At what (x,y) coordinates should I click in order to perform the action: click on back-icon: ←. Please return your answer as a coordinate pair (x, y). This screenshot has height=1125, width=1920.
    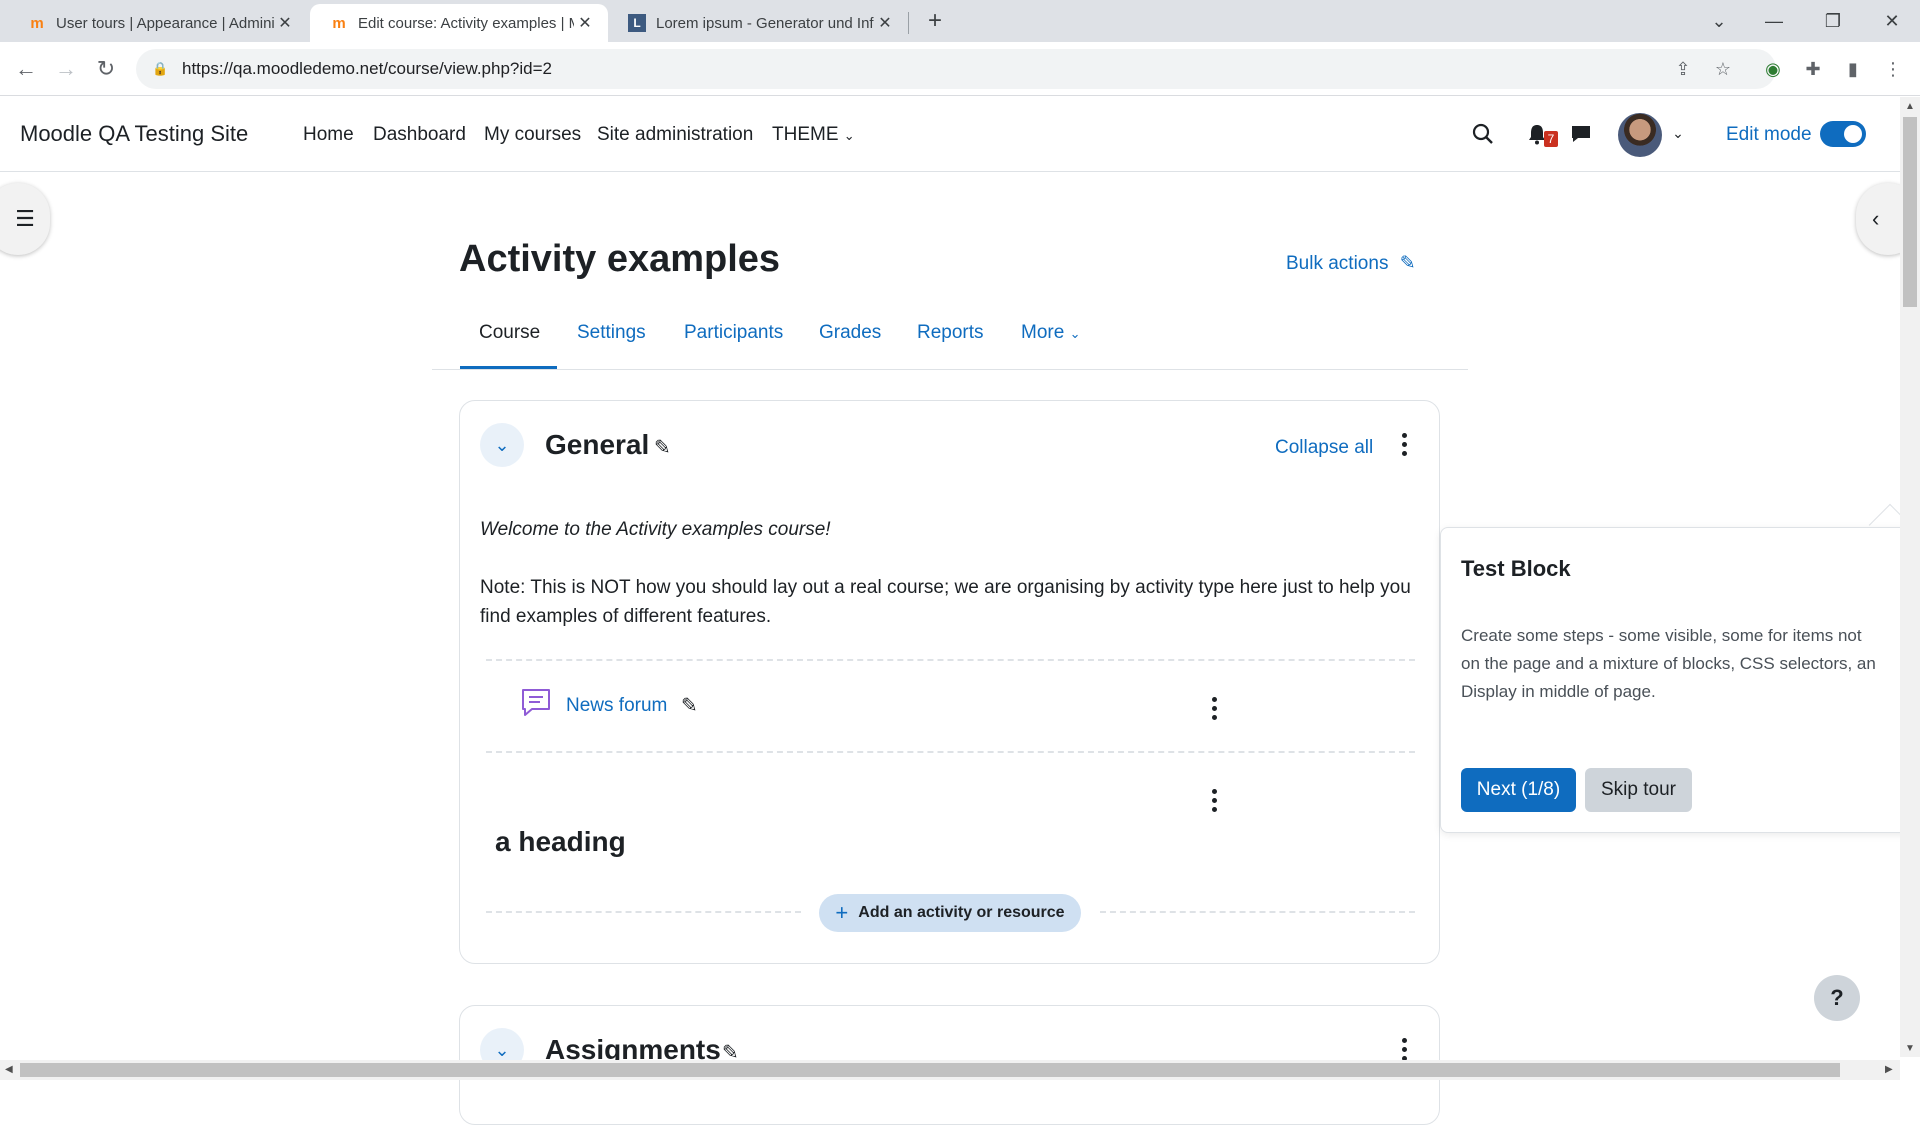
    Looking at the image, I should click on (26, 69).